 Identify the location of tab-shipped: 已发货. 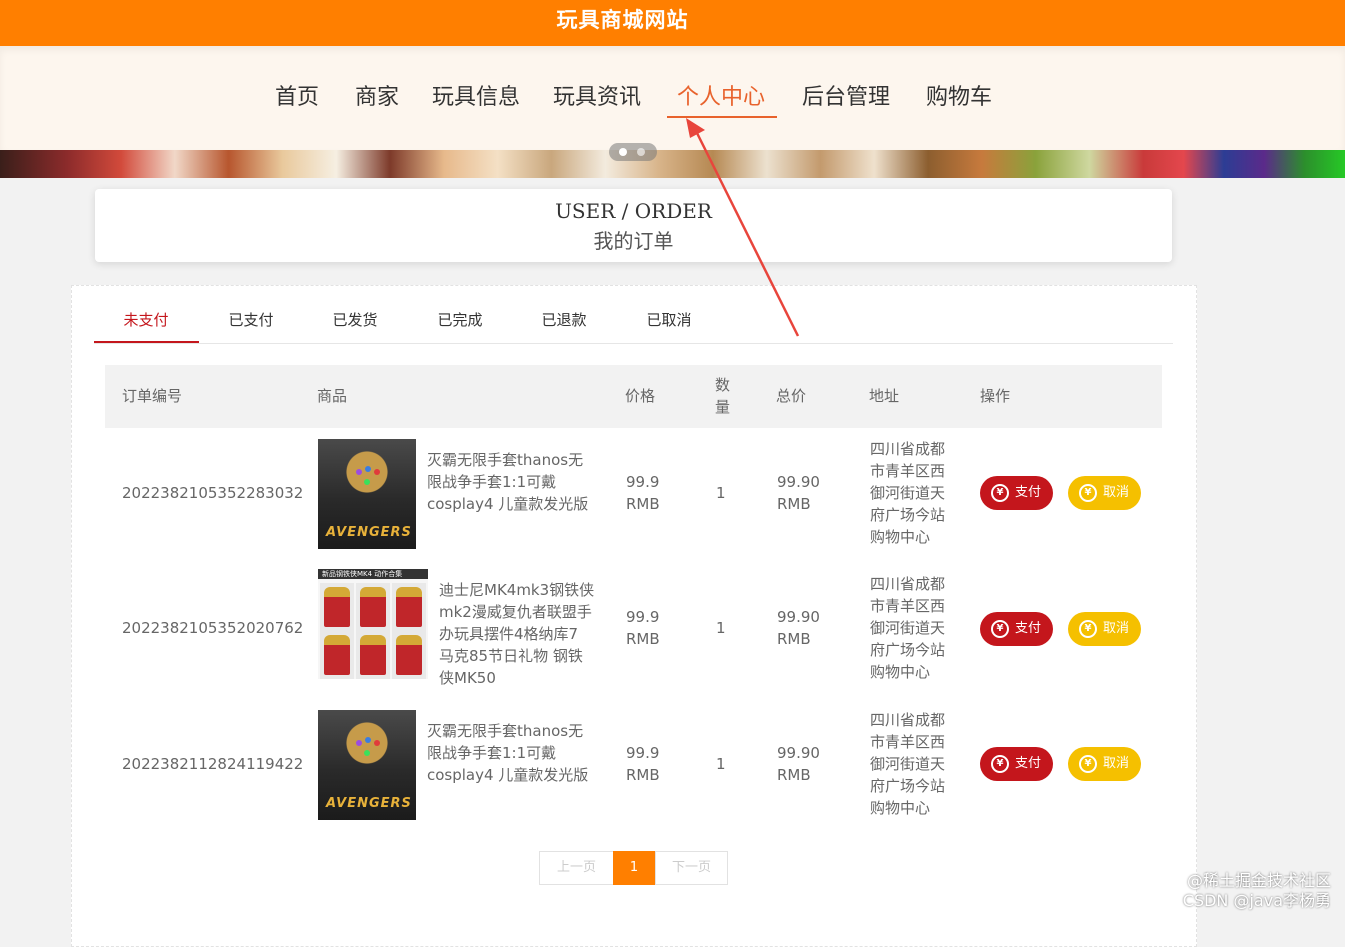
(355, 320).